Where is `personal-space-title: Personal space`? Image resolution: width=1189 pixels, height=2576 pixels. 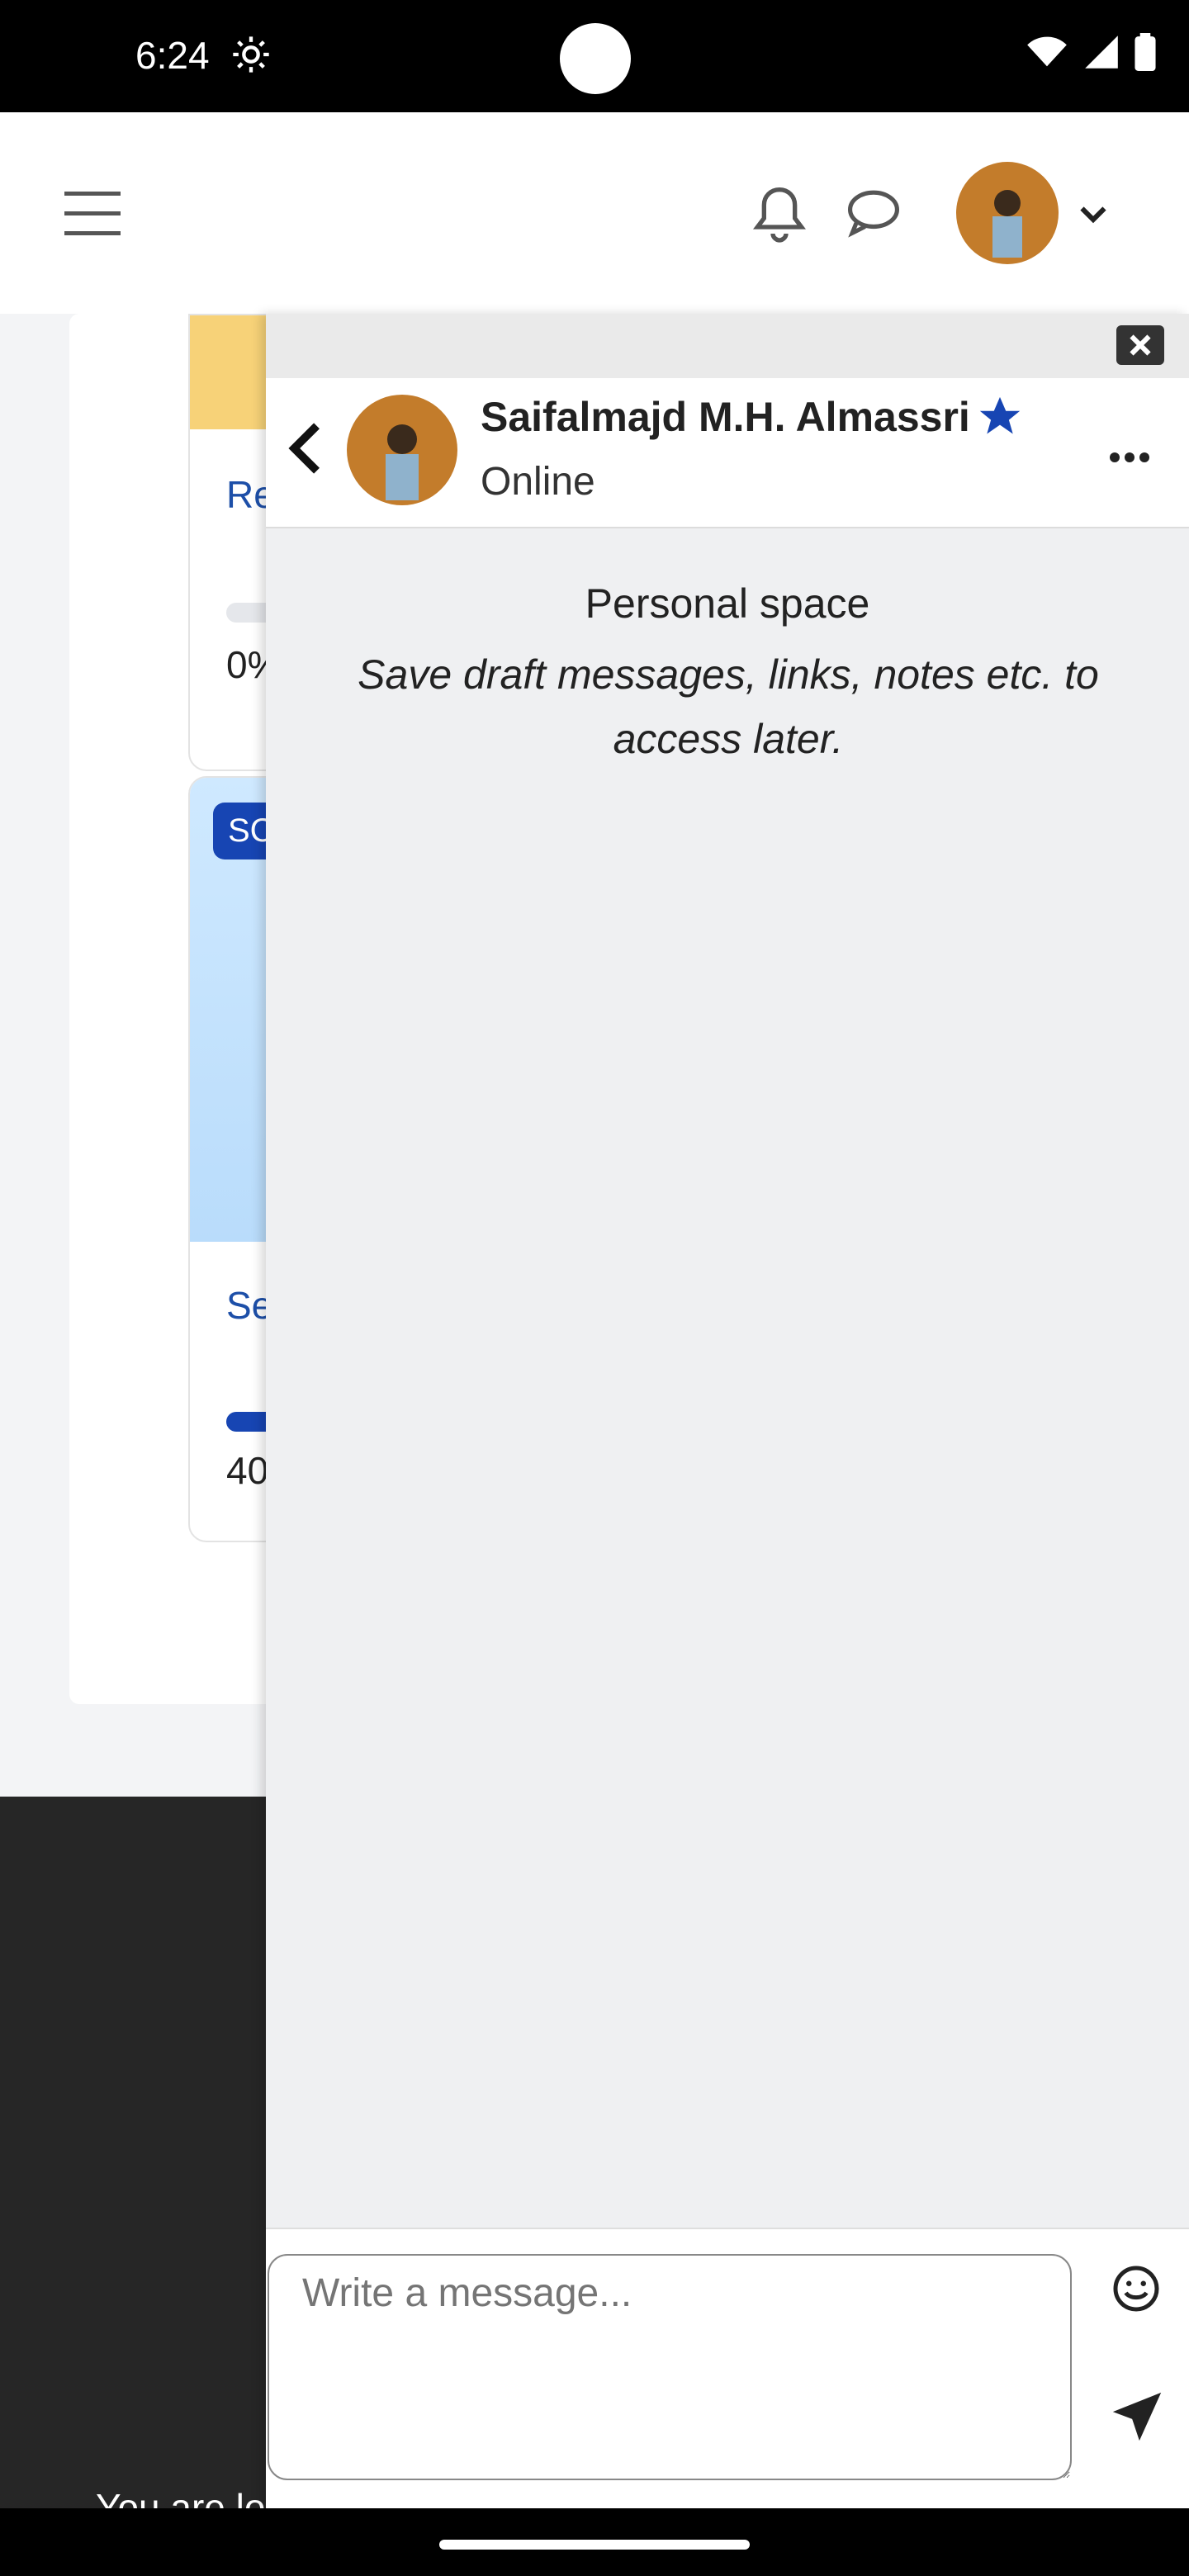 personal-space-title: Personal space is located at coordinates (727, 603).